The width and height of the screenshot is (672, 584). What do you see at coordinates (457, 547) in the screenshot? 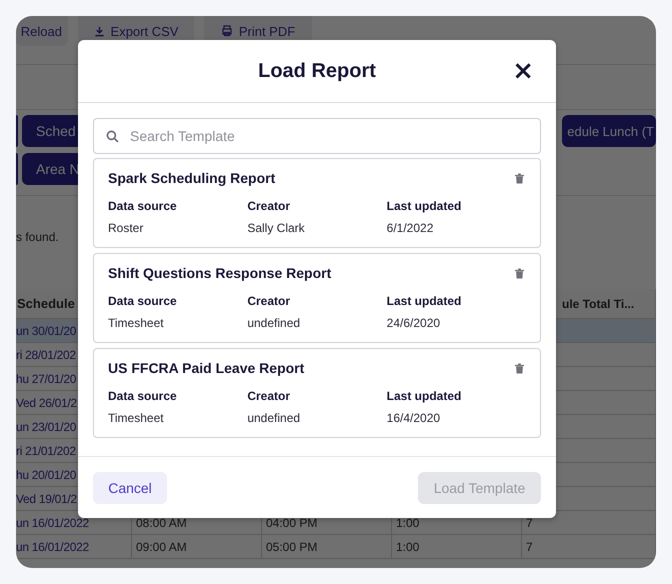
I see `table-cell: 1:00` at bounding box center [457, 547].